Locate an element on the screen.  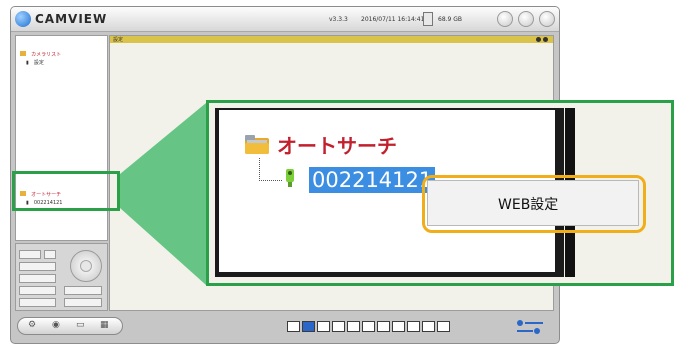
folder-icon is located at coordinates (257, 144).